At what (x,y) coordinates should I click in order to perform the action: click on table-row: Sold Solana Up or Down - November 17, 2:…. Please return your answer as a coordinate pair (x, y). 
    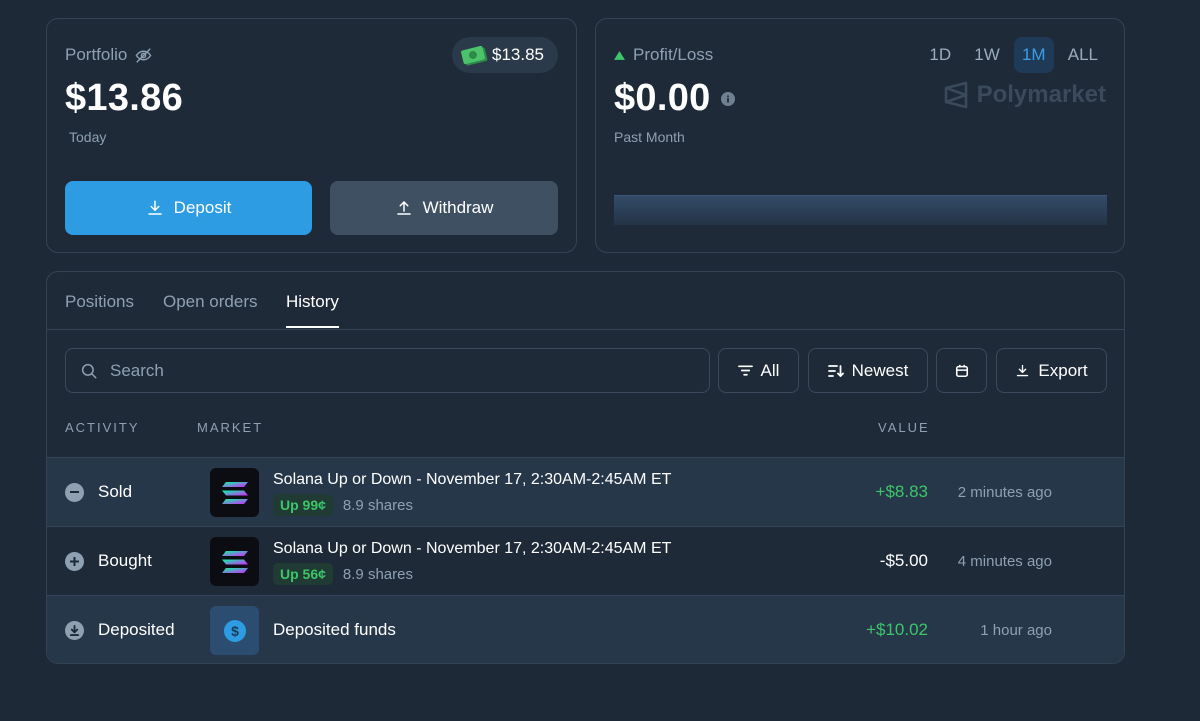
    Looking at the image, I should click on (585, 491).